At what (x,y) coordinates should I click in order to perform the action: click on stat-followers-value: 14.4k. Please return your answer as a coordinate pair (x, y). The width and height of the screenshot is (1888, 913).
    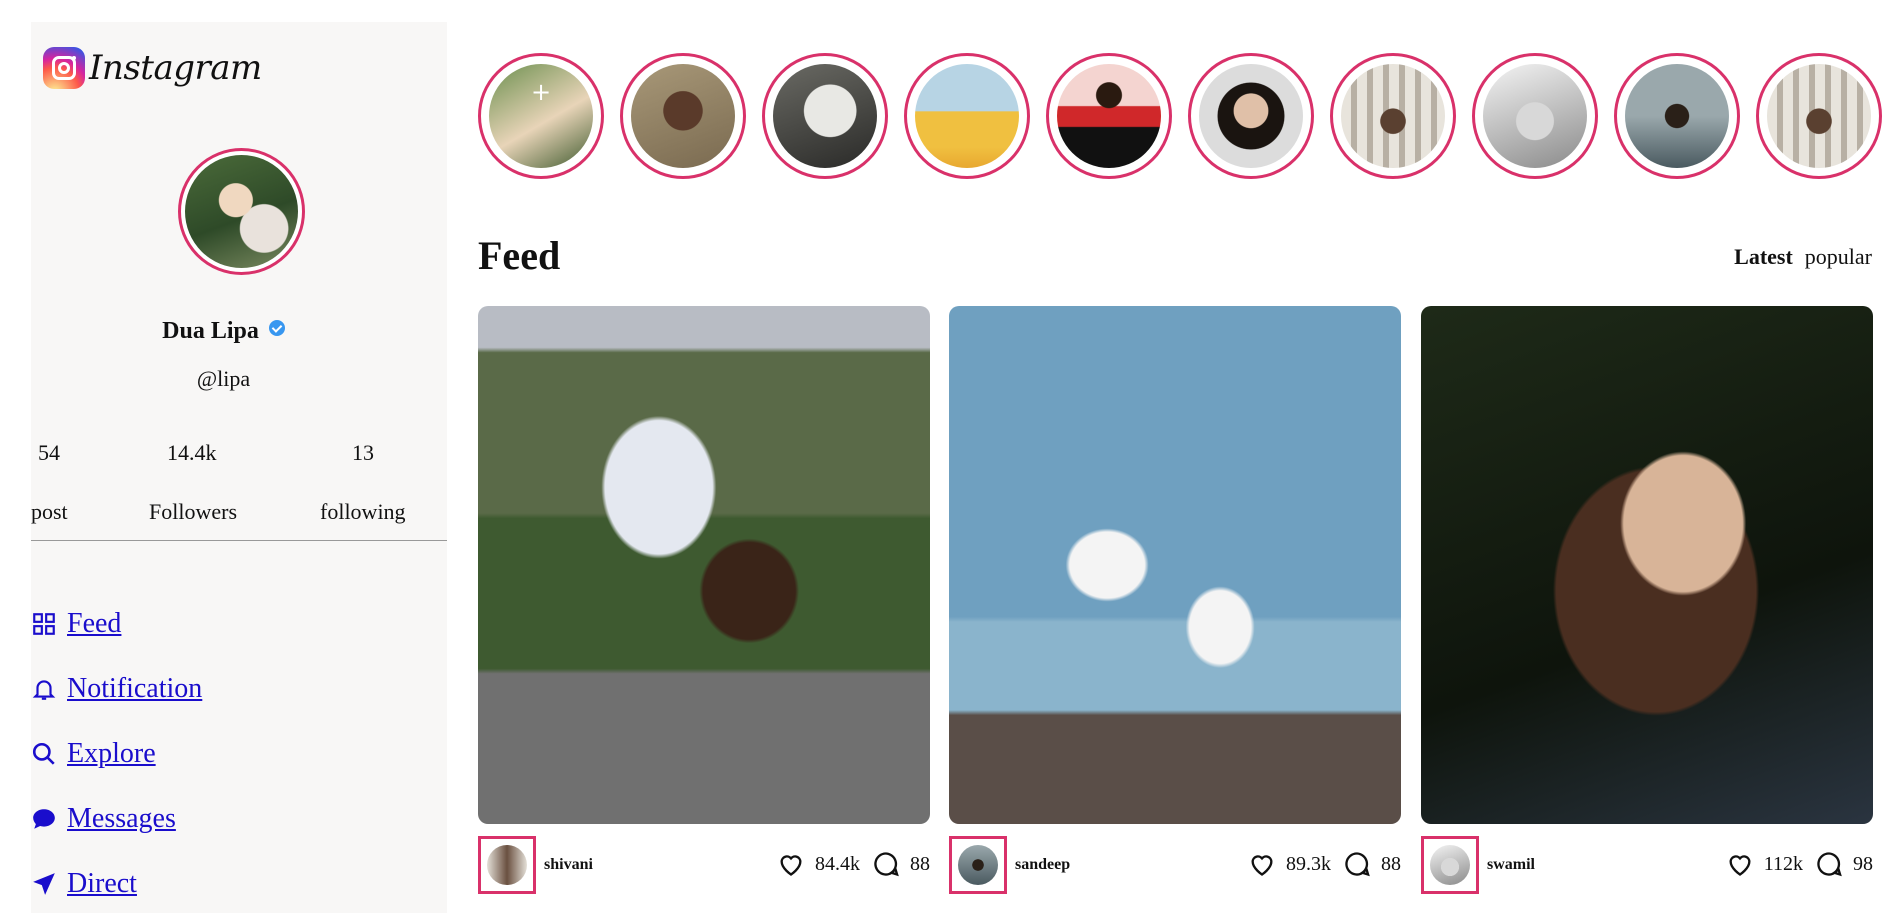
    Looking at the image, I should click on (192, 452).